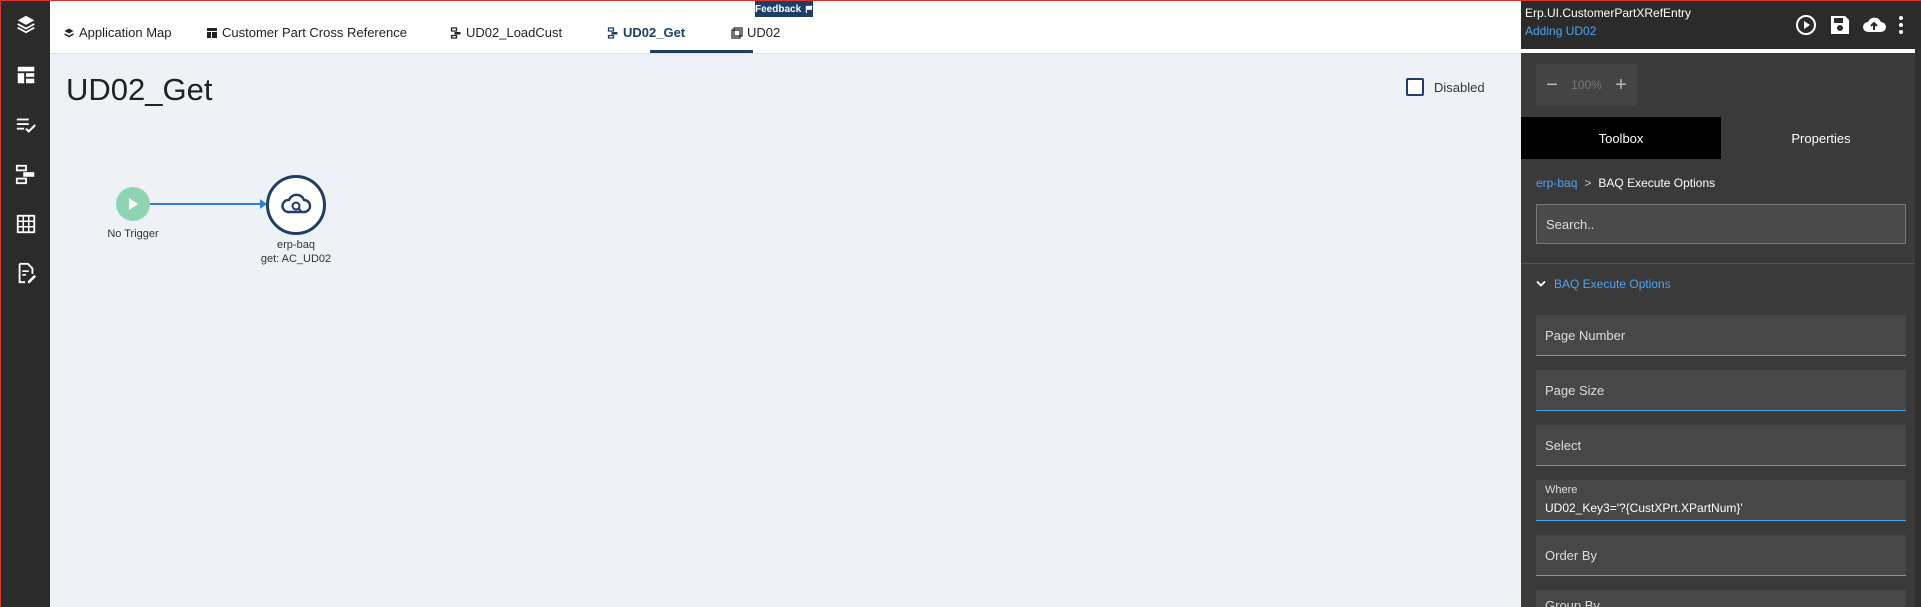 Image resolution: width=1921 pixels, height=607 pixels. What do you see at coordinates (133, 234) in the screenshot?
I see `trigger-label: No Trigger` at bounding box center [133, 234].